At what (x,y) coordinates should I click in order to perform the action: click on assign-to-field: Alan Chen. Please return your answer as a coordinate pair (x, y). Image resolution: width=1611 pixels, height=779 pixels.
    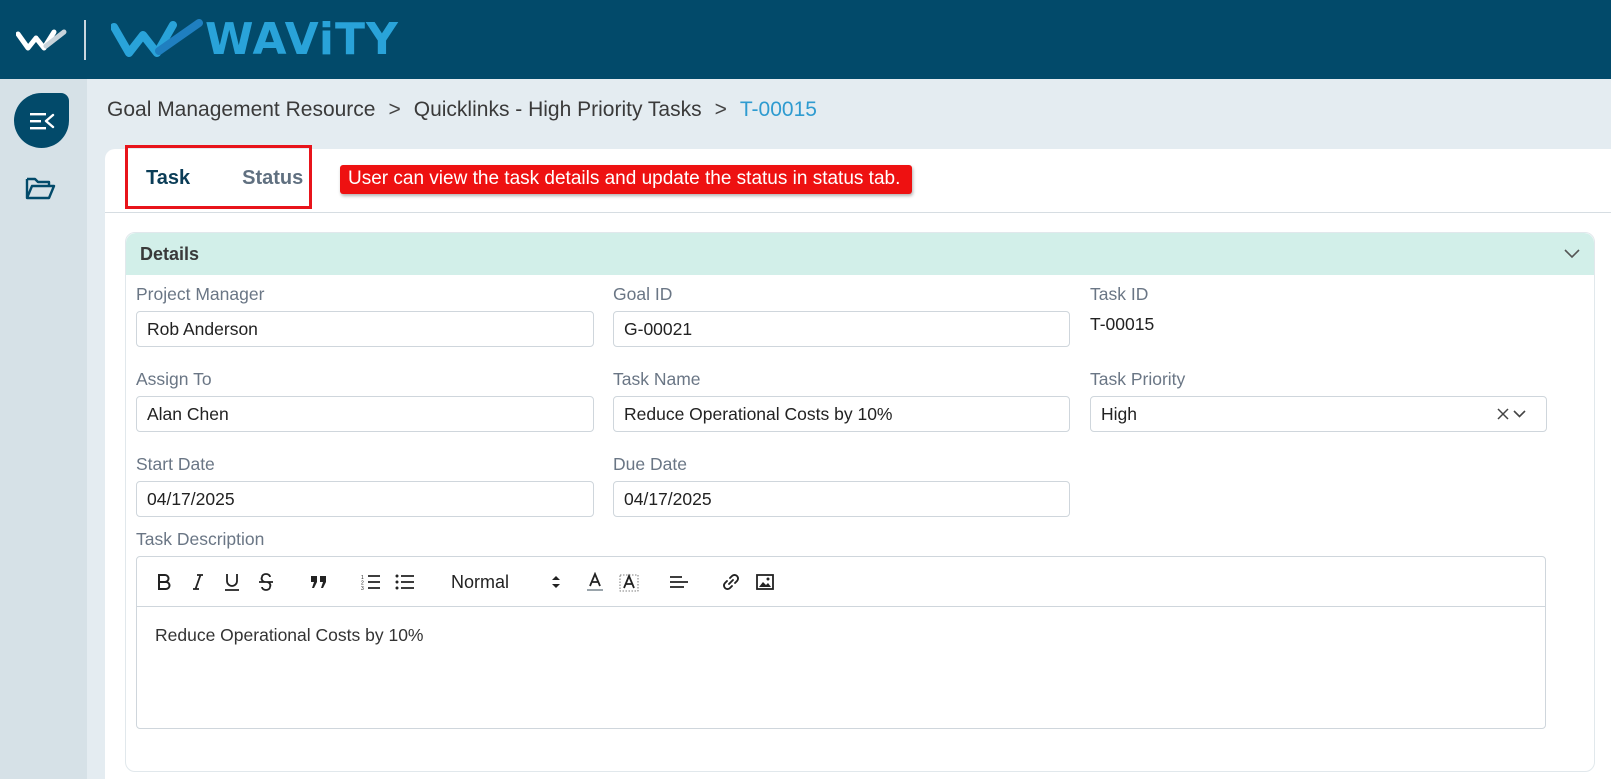
    Looking at the image, I should click on (365, 414).